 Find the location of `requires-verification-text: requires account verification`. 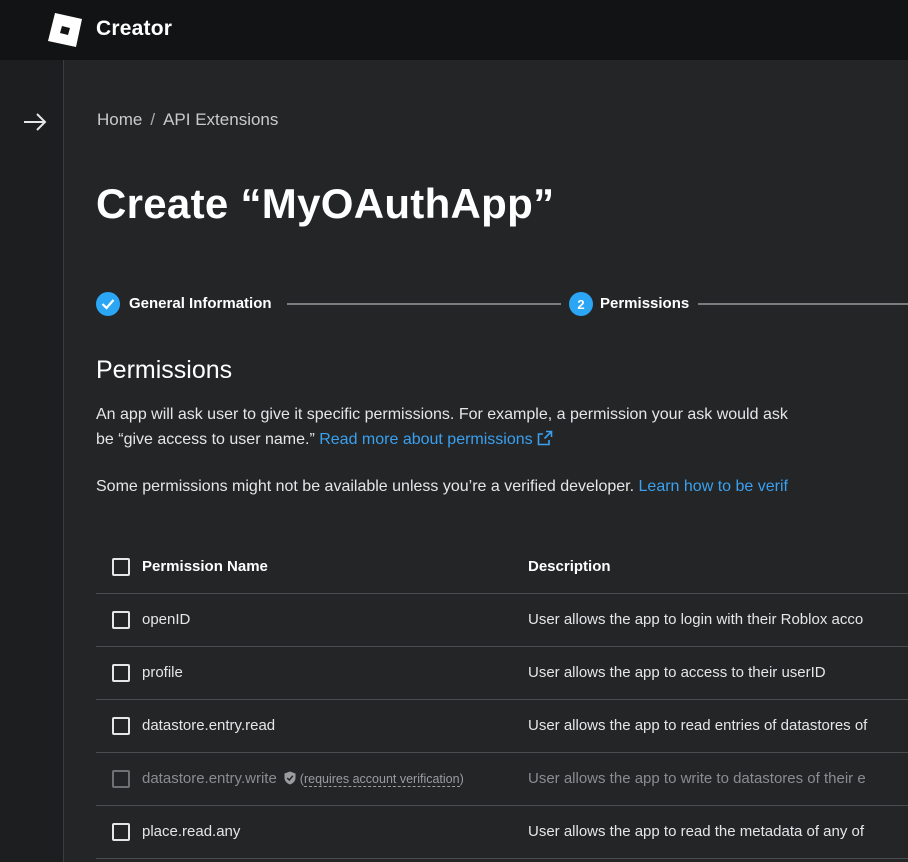

requires-verification-text: requires account verification is located at coordinates (381, 779).